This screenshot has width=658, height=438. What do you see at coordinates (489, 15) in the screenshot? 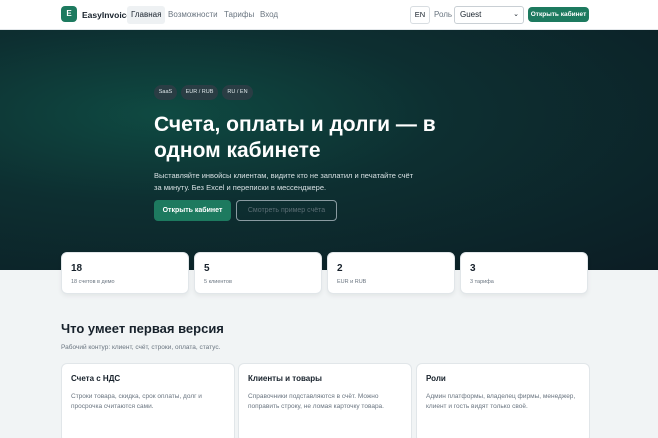
I see `role-select: Guest ⌄` at bounding box center [489, 15].